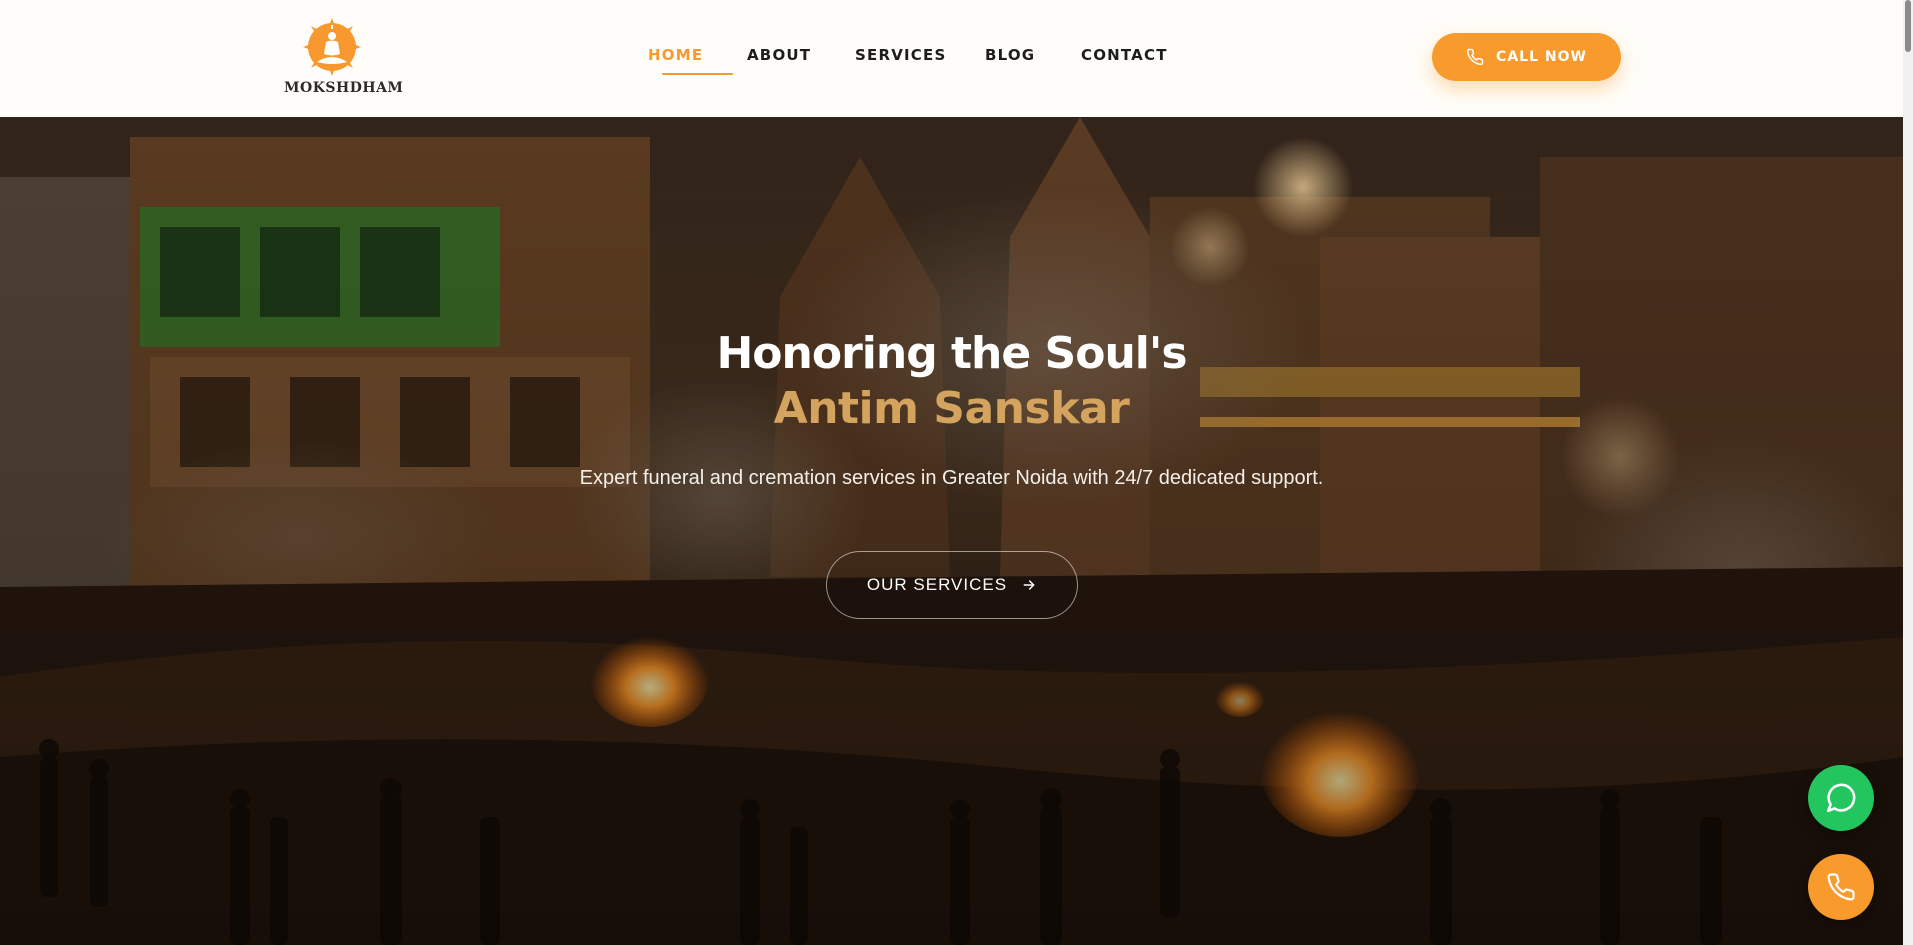  Describe the element at coordinates (951, 408) in the screenshot. I see `hero-title-line2: Antim Sanskar` at that location.